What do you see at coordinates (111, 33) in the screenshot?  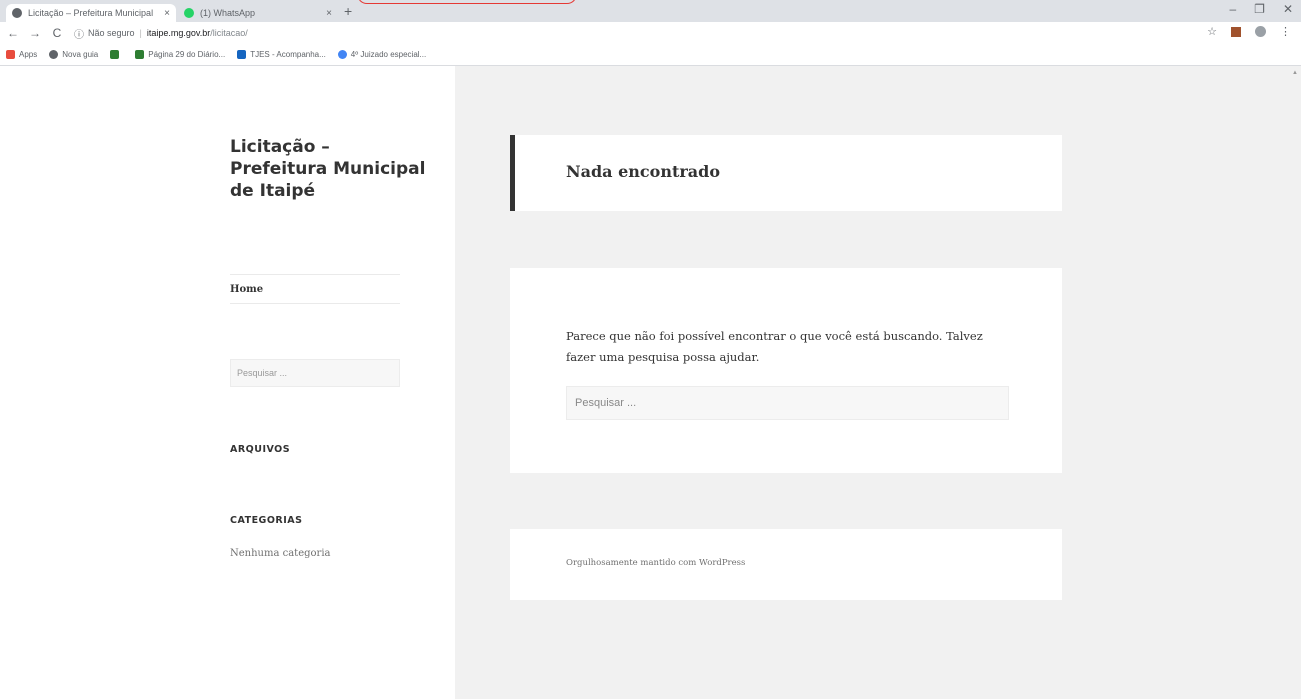 I see `security-label: Não seguro` at bounding box center [111, 33].